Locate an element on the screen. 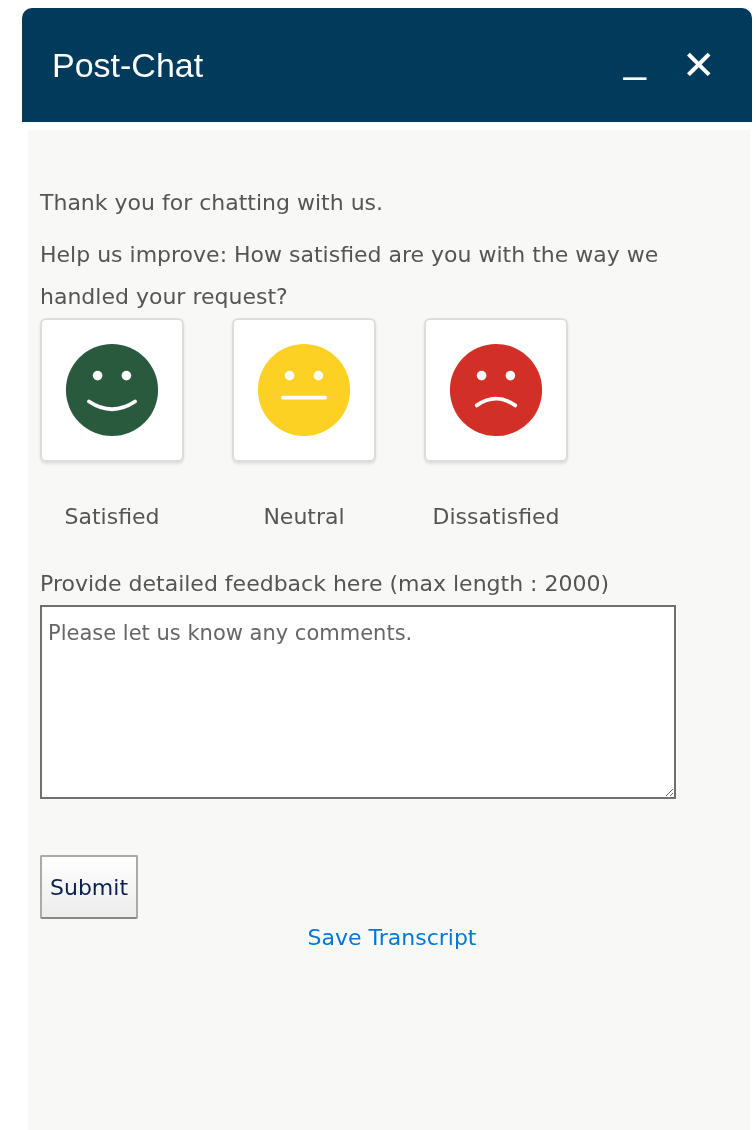 The height and width of the screenshot is (1130, 756). feedback-field: Please let us know any comments. is located at coordinates (358, 702).